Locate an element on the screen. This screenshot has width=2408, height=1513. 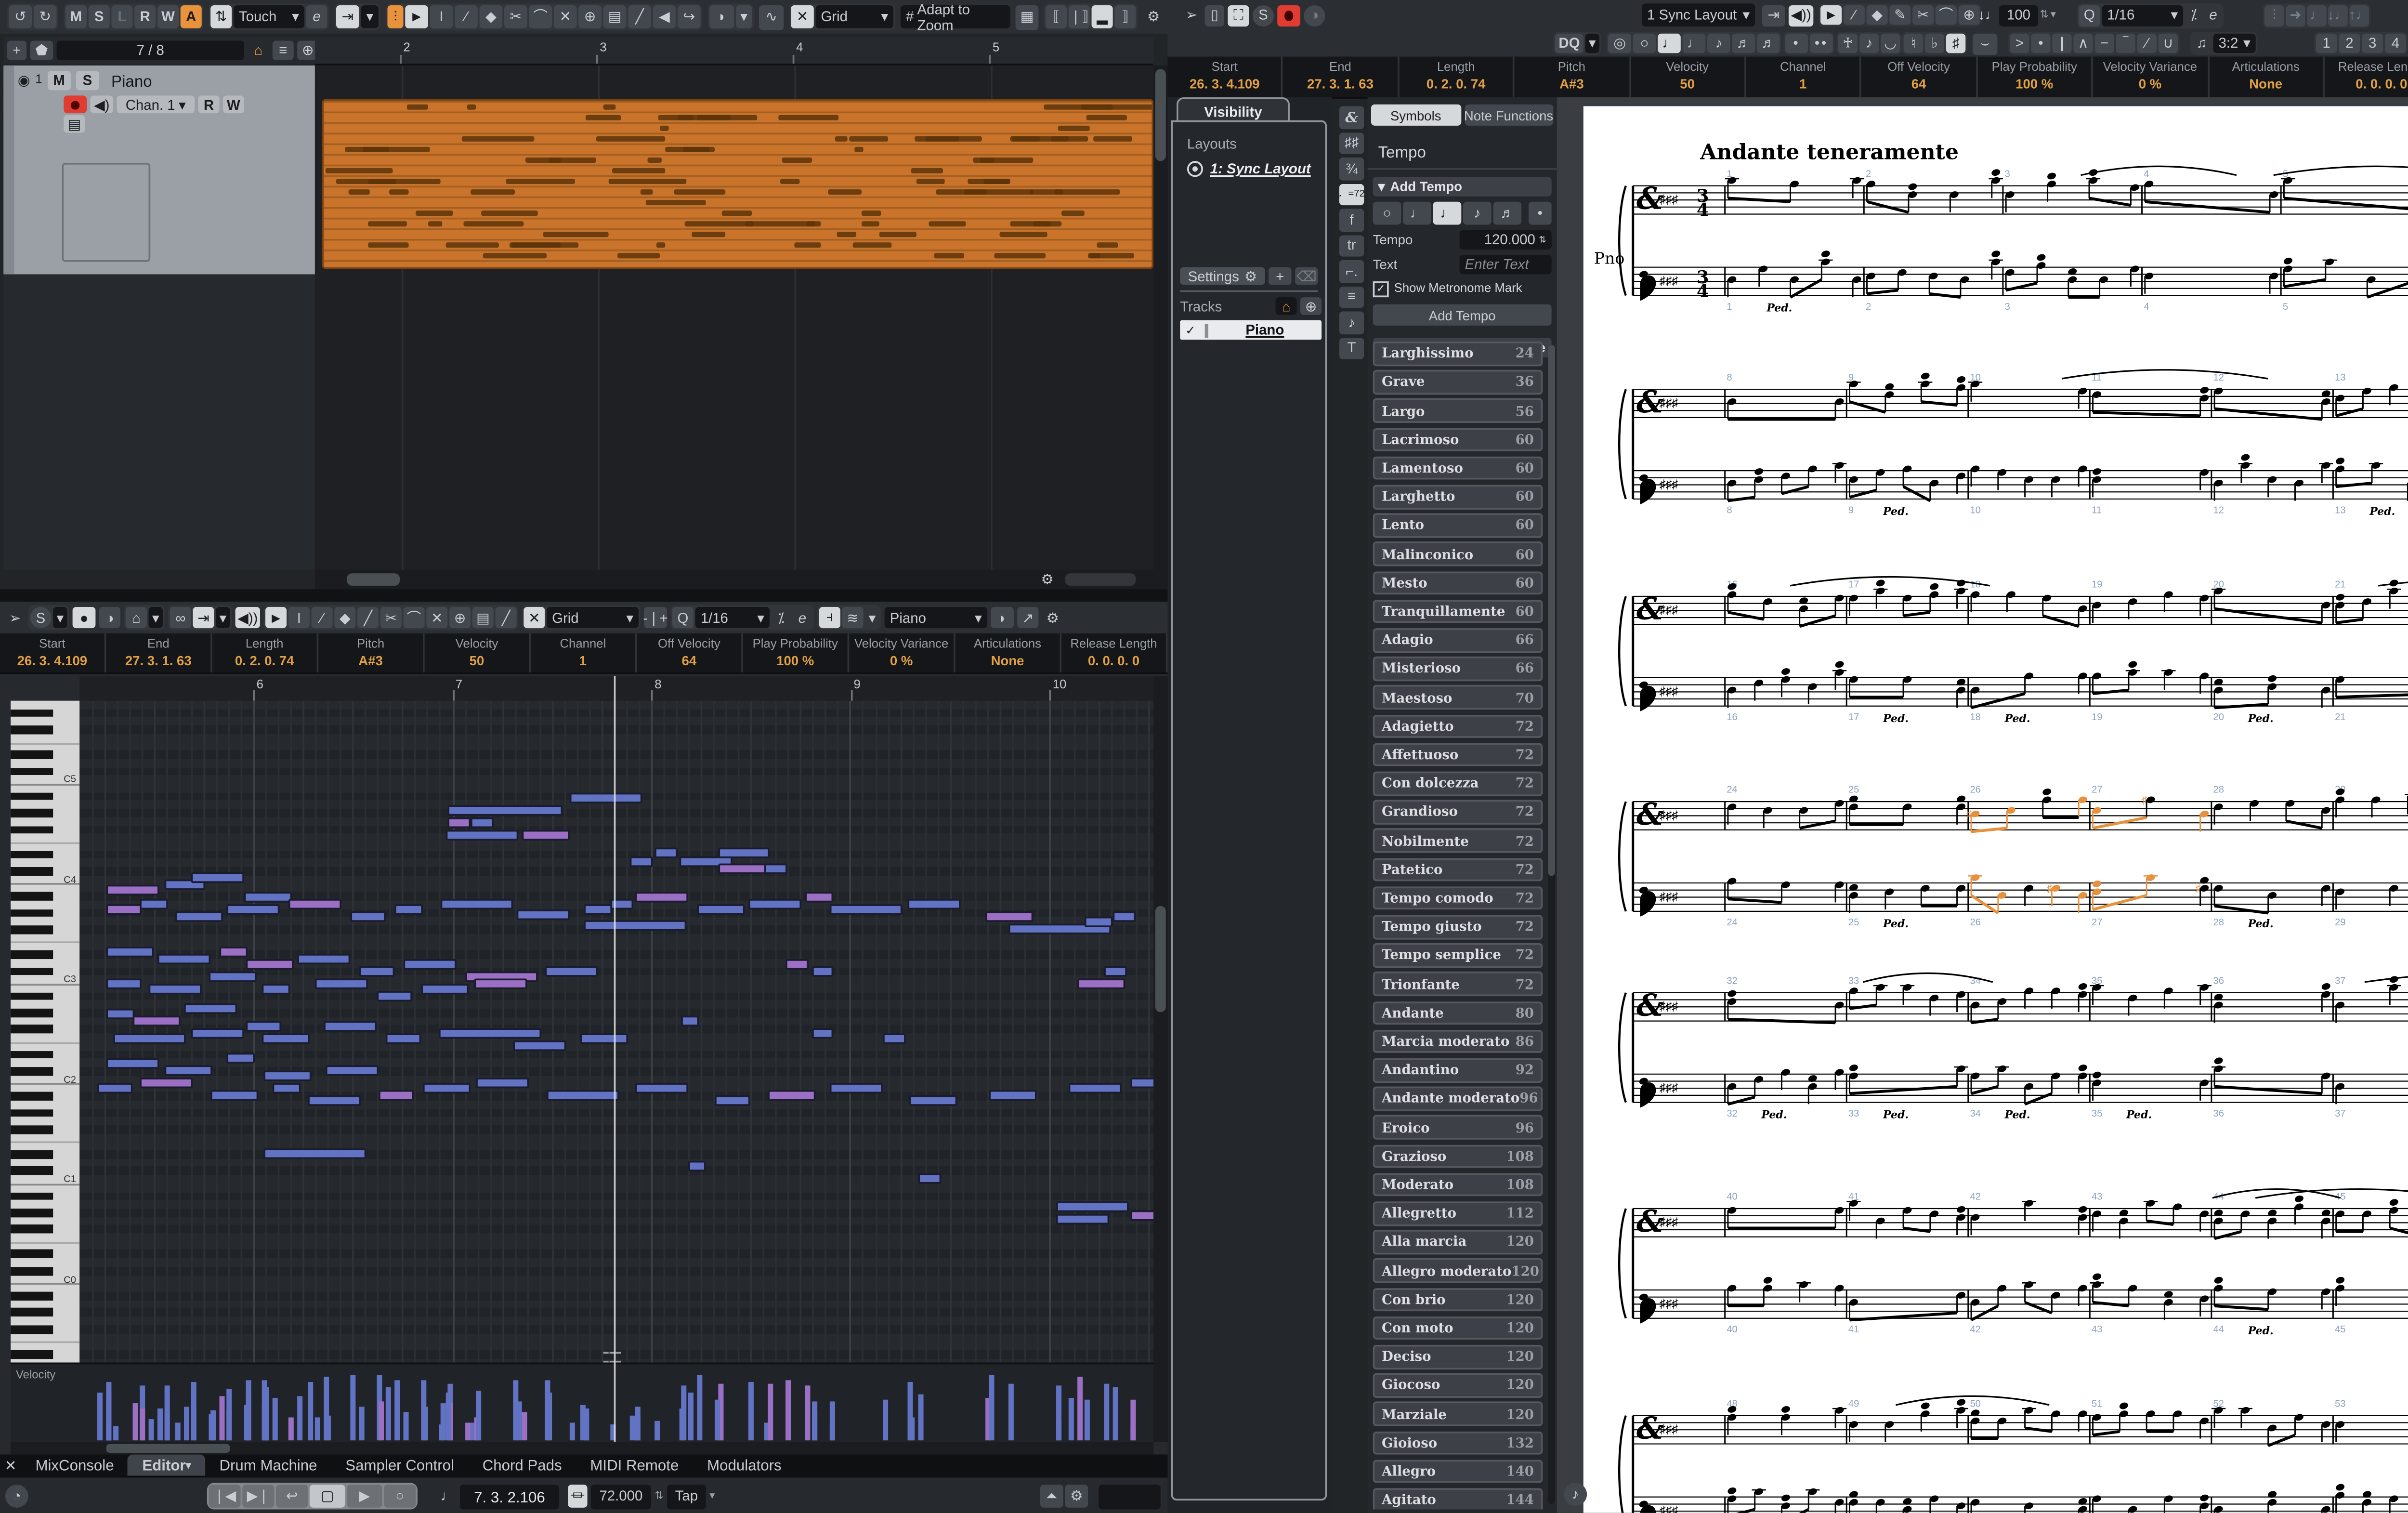
tempo-list-item: Grazioso 108 is located at coordinates (1458, 1156).